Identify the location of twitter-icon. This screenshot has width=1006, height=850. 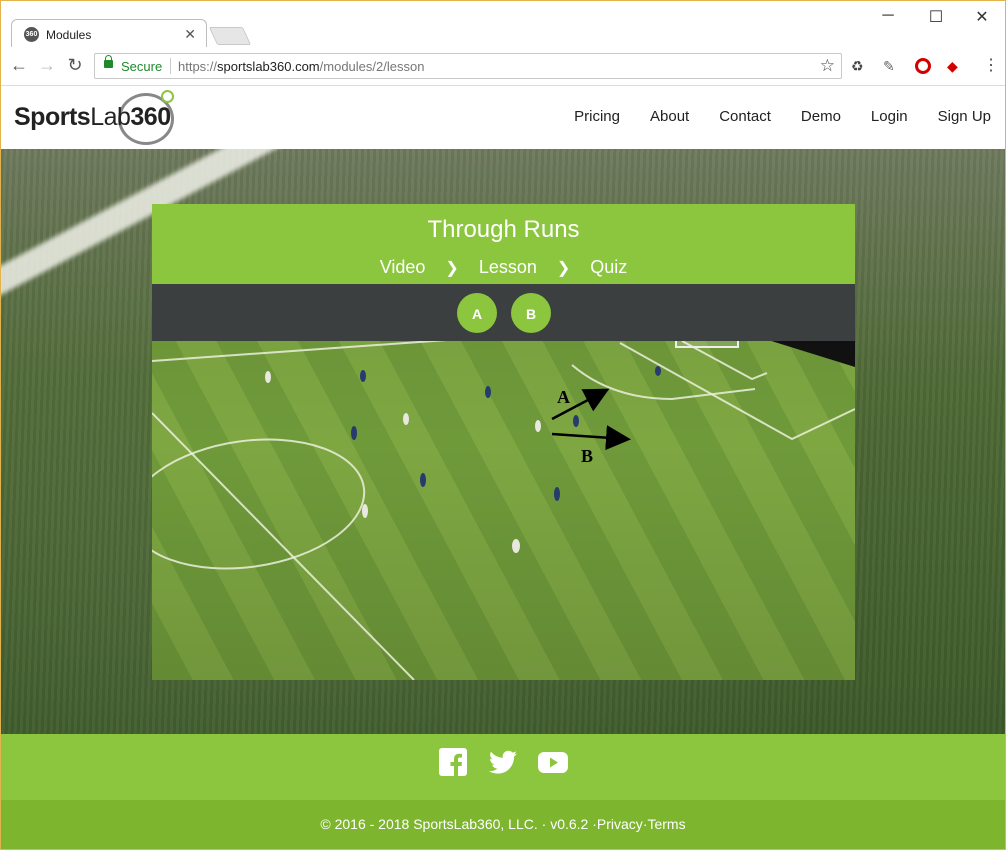
(503, 762).